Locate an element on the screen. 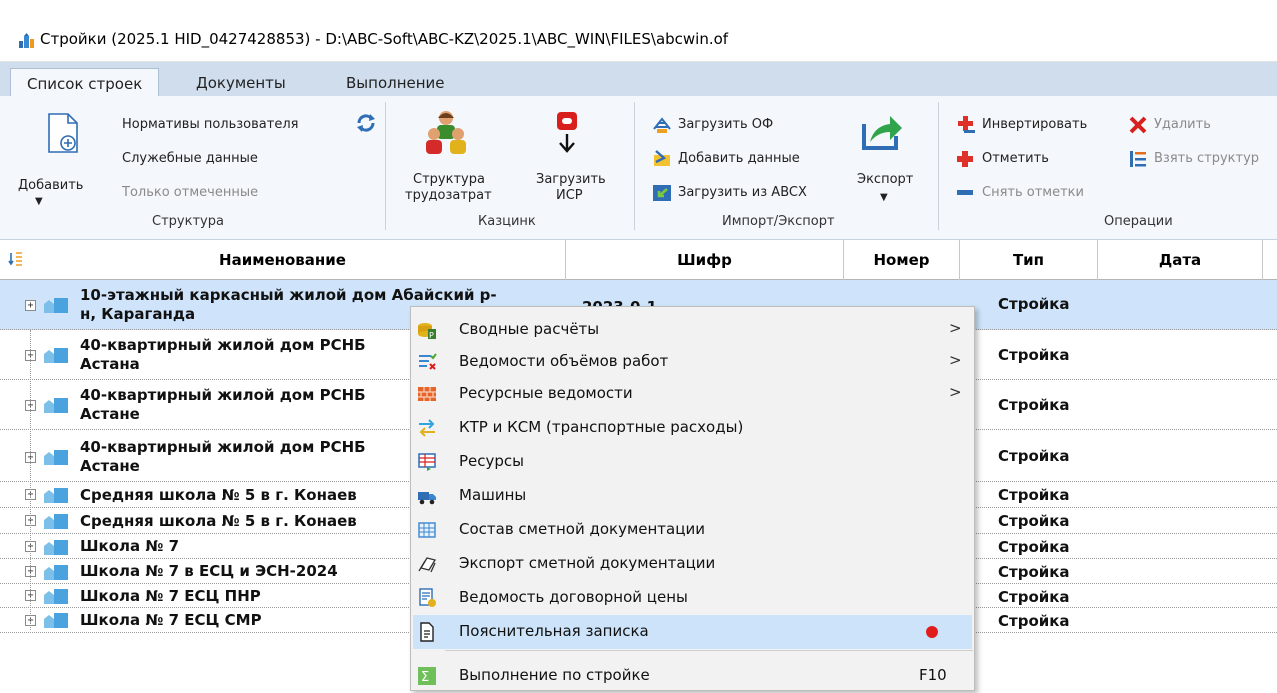  load-of-label: Загрузить ОФ is located at coordinates (726, 124).